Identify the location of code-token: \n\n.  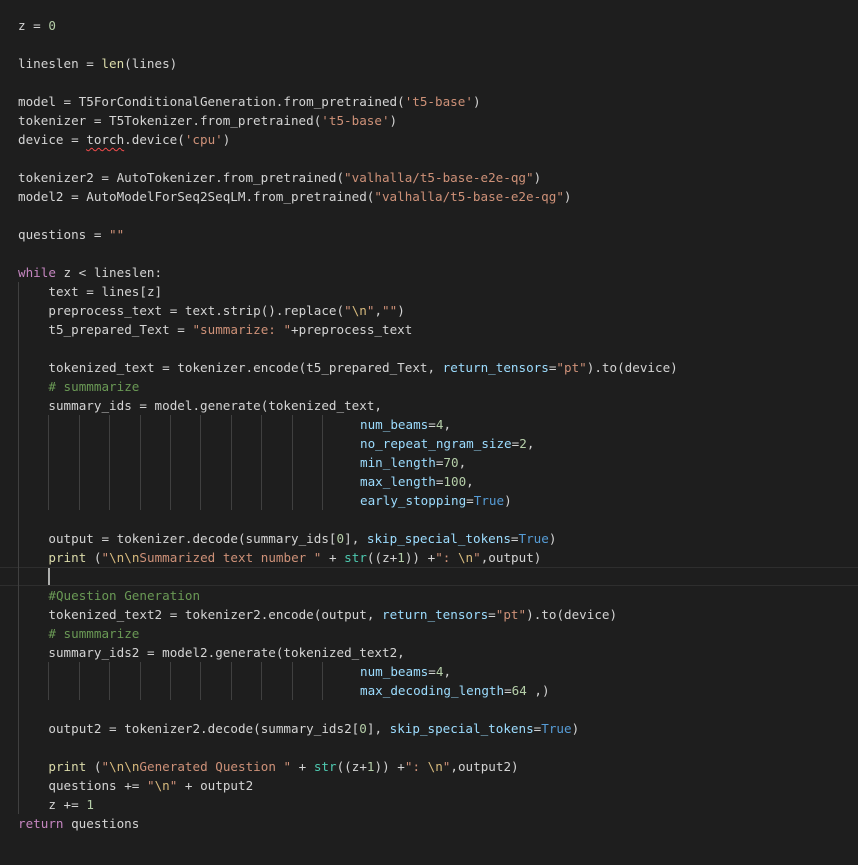
(124, 766).